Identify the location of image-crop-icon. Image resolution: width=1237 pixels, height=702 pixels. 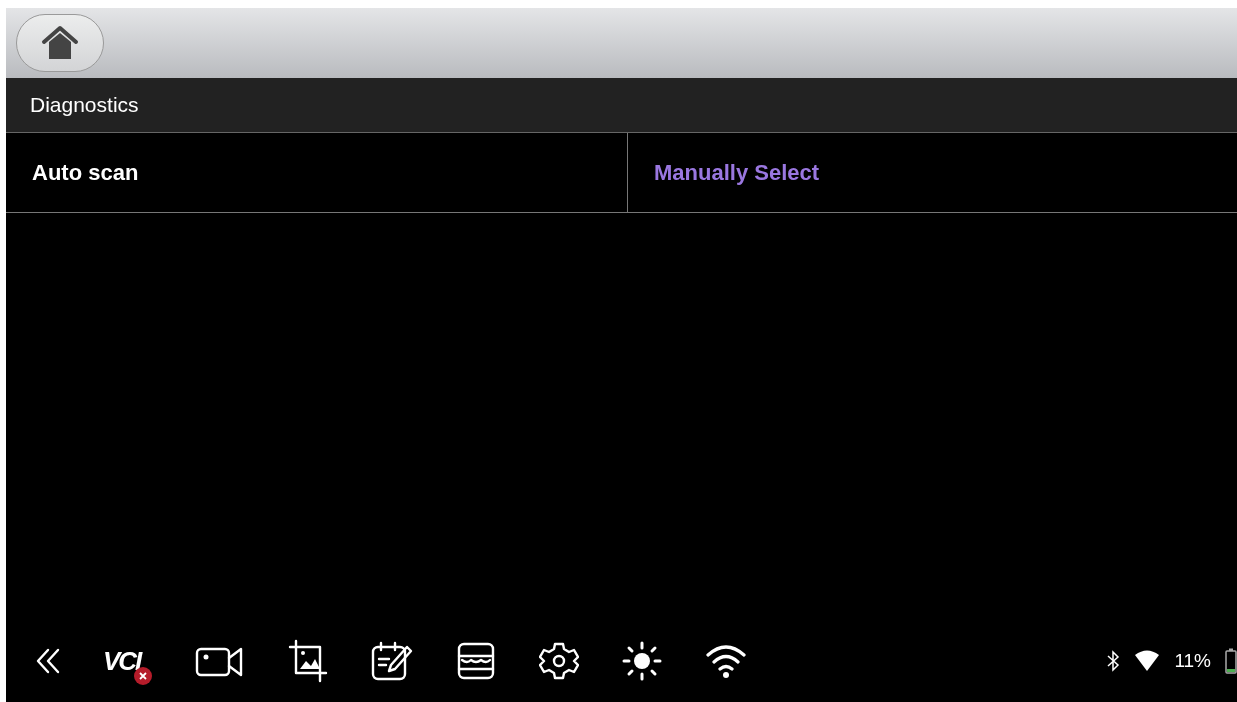
(308, 661).